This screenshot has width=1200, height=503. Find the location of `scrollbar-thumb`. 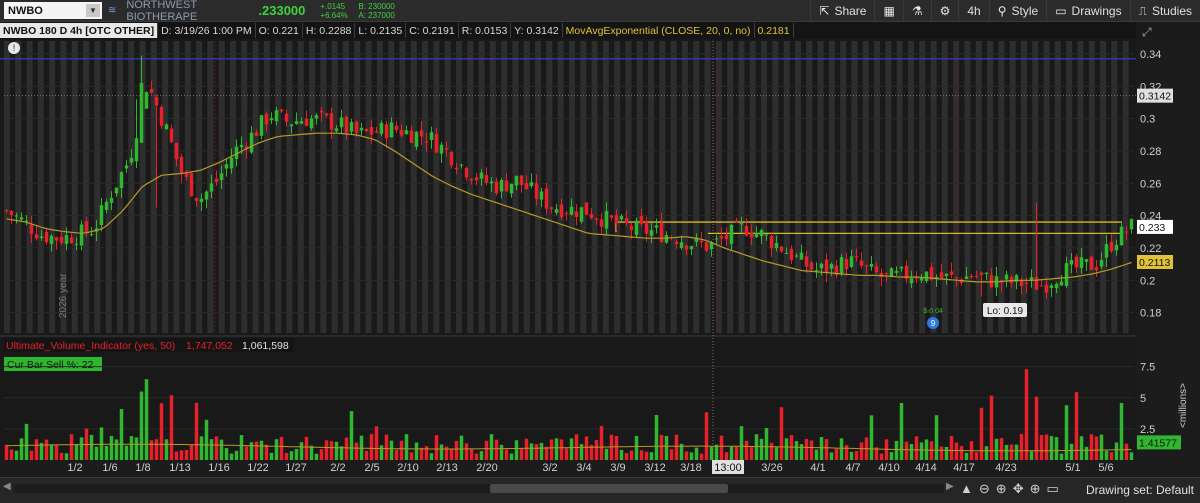

scrollbar-thumb is located at coordinates (609, 488).